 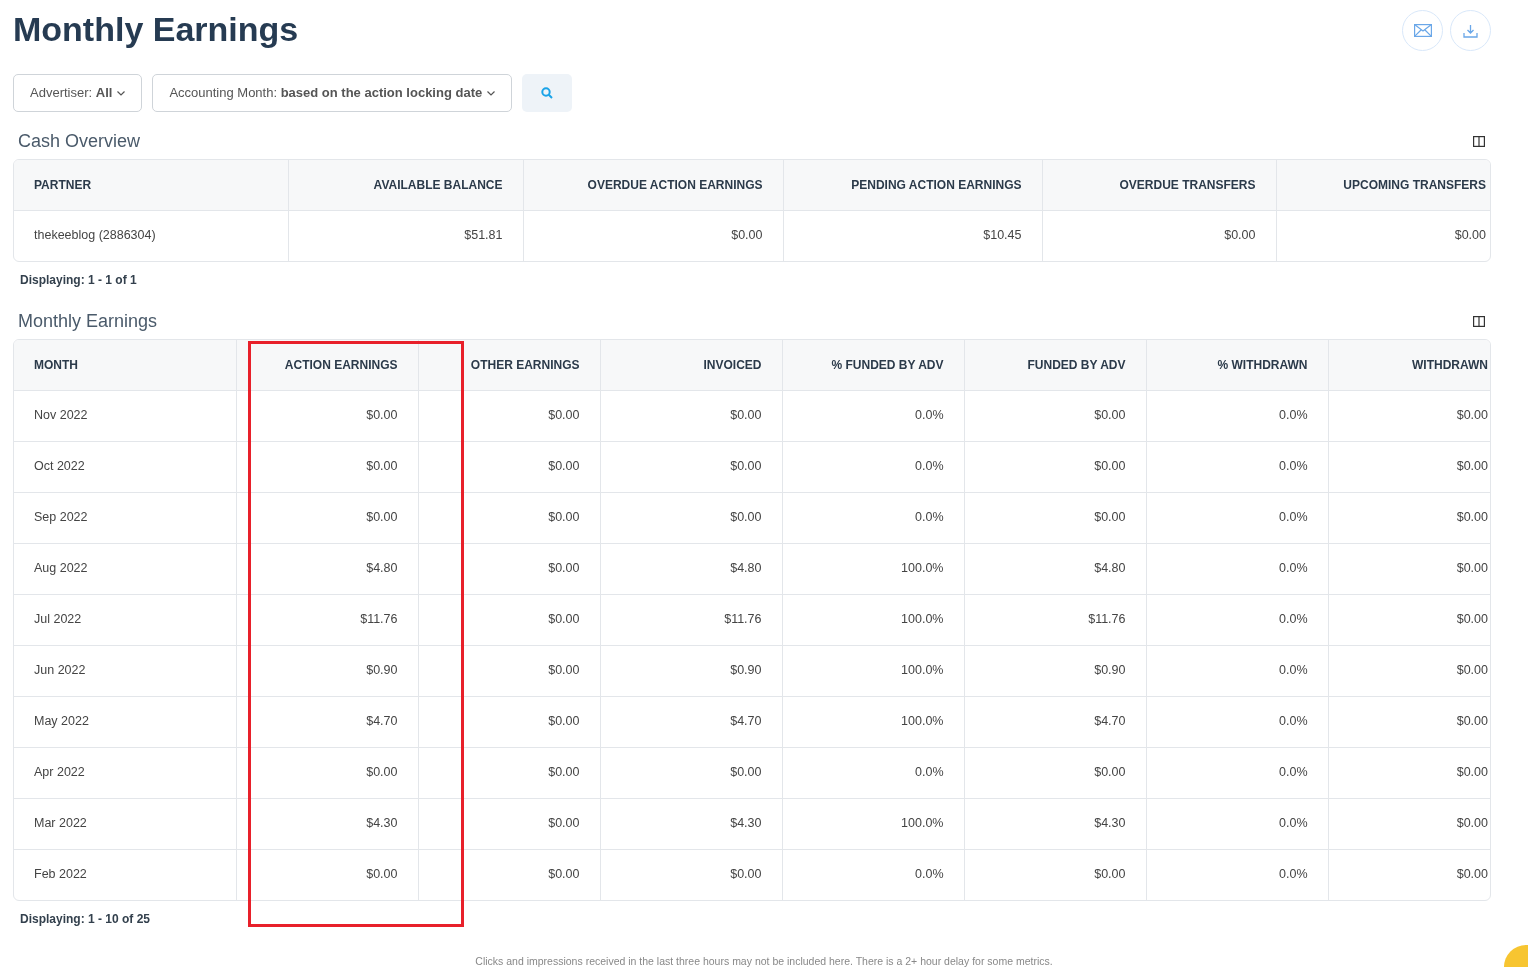 I want to click on table-cell: Aug 2022, so click(x=125, y=568).